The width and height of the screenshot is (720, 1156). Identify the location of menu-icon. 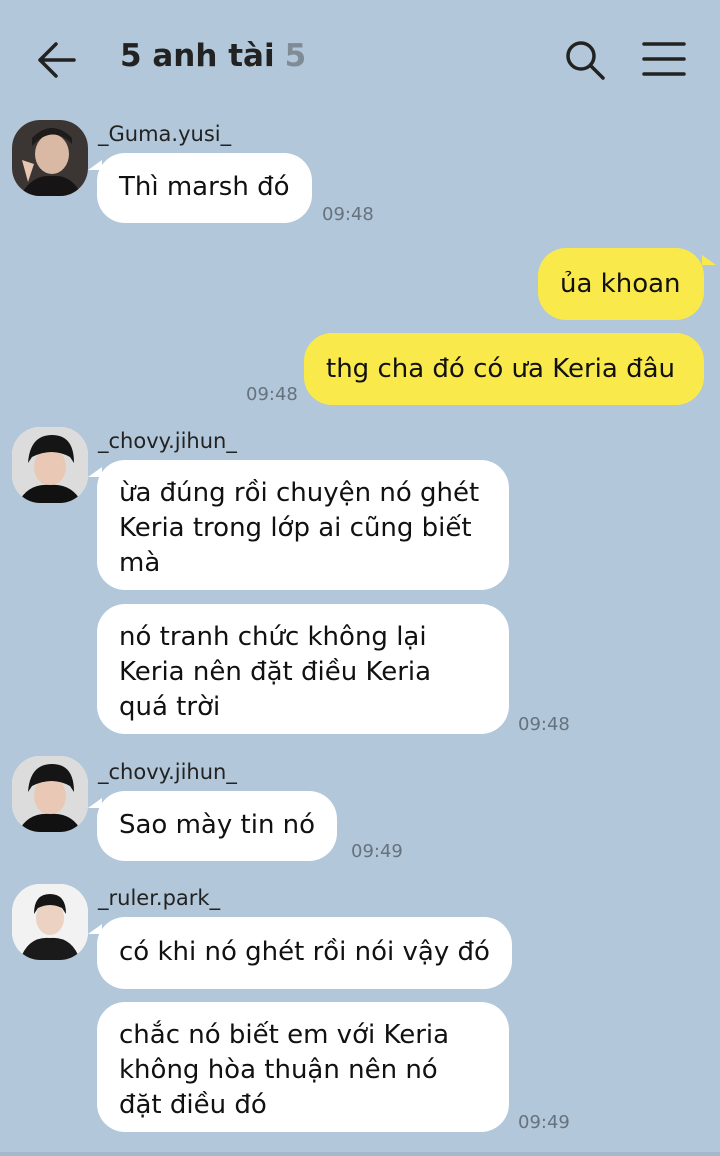
(664, 59).